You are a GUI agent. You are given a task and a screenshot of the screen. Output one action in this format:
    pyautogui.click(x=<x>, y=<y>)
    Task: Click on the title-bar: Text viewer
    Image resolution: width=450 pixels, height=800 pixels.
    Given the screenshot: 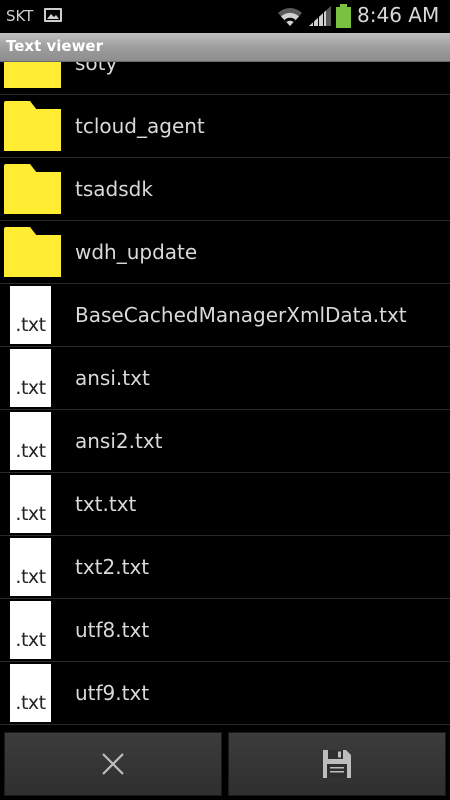 What is the action you would take?
    pyautogui.click(x=225, y=47)
    